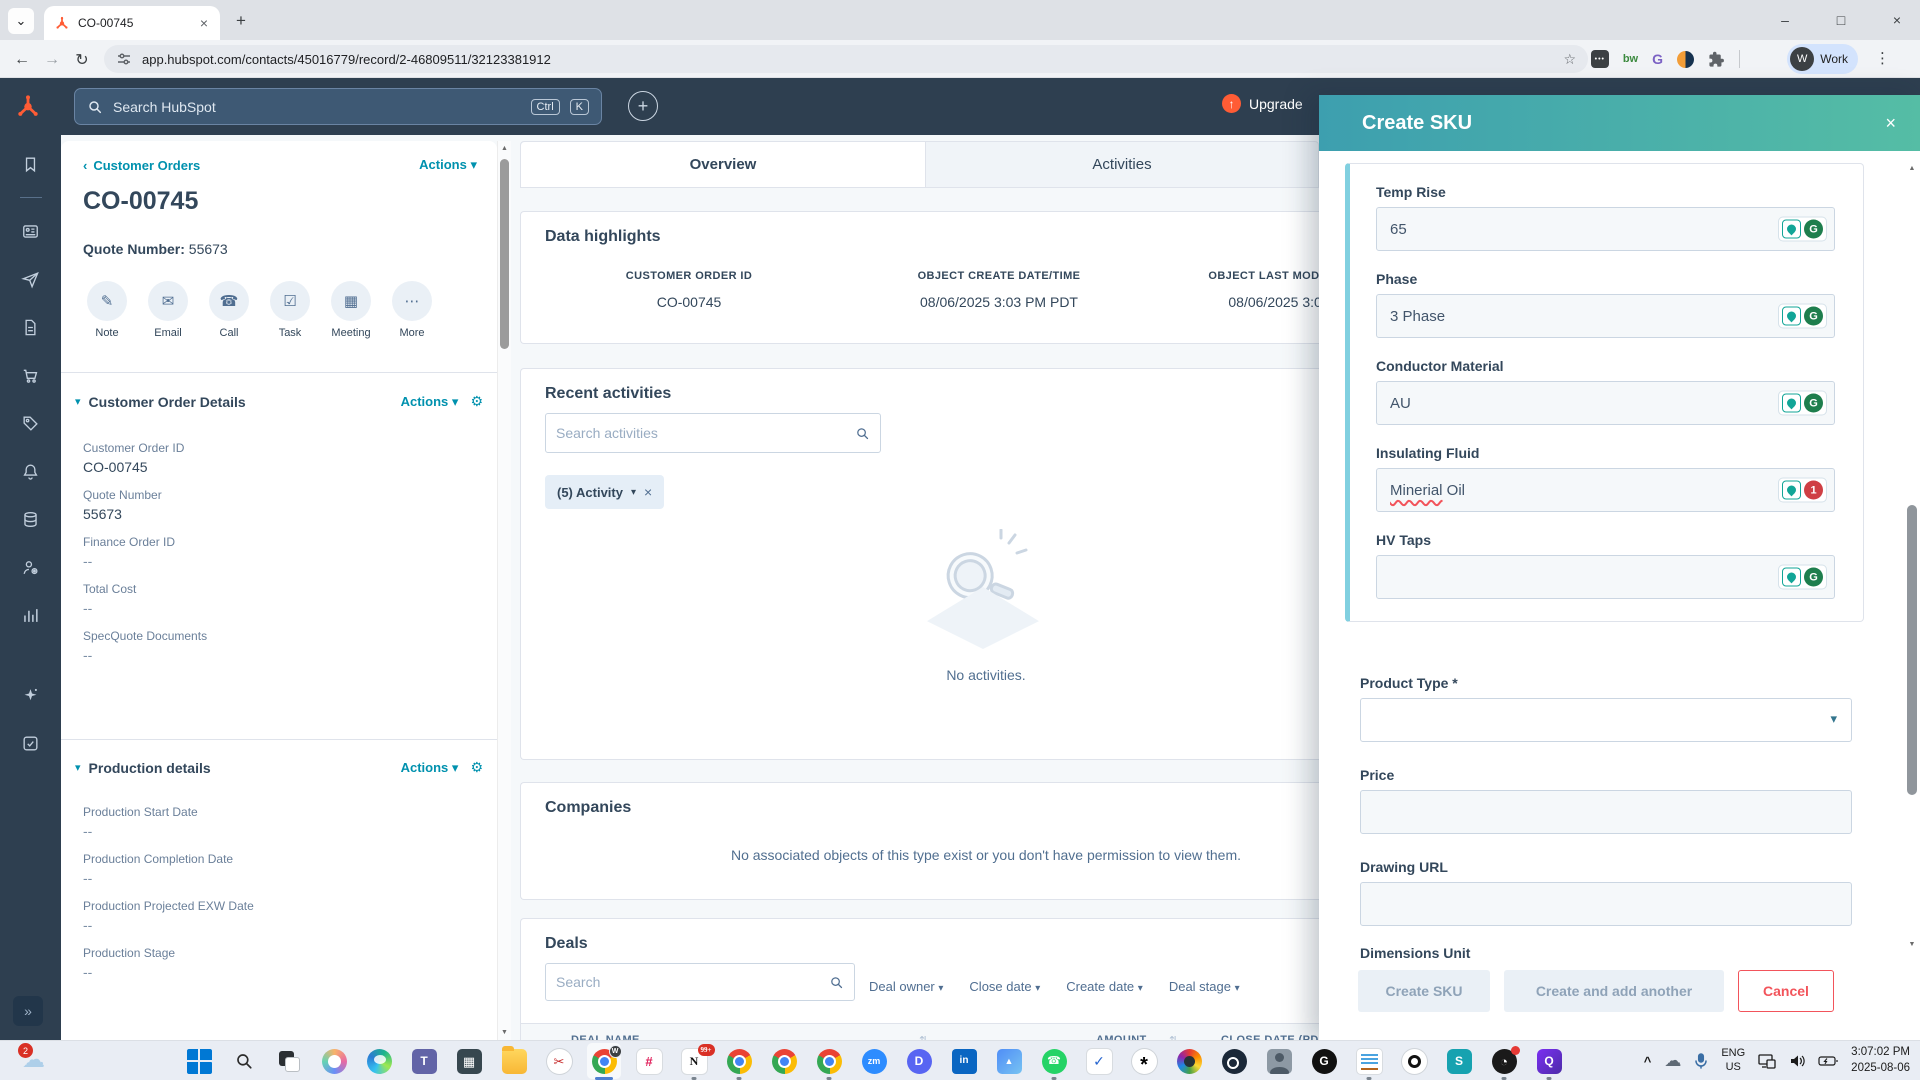  What do you see at coordinates (1882, 58) in the screenshot?
I see `browser-menu-icon: ⋮` at bounding box center [1882, 58].